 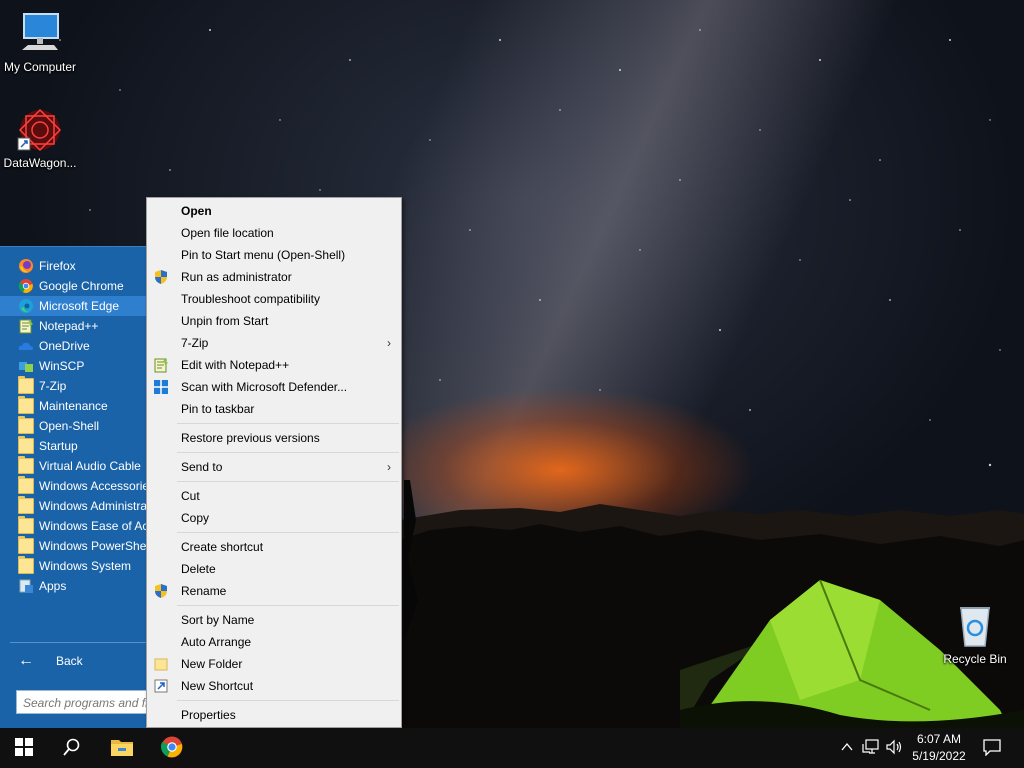 What do you see at coordinates (26, 660) in the screenshot?
I see `back-arrow-icon: ←` at bounding box center [26, 660].